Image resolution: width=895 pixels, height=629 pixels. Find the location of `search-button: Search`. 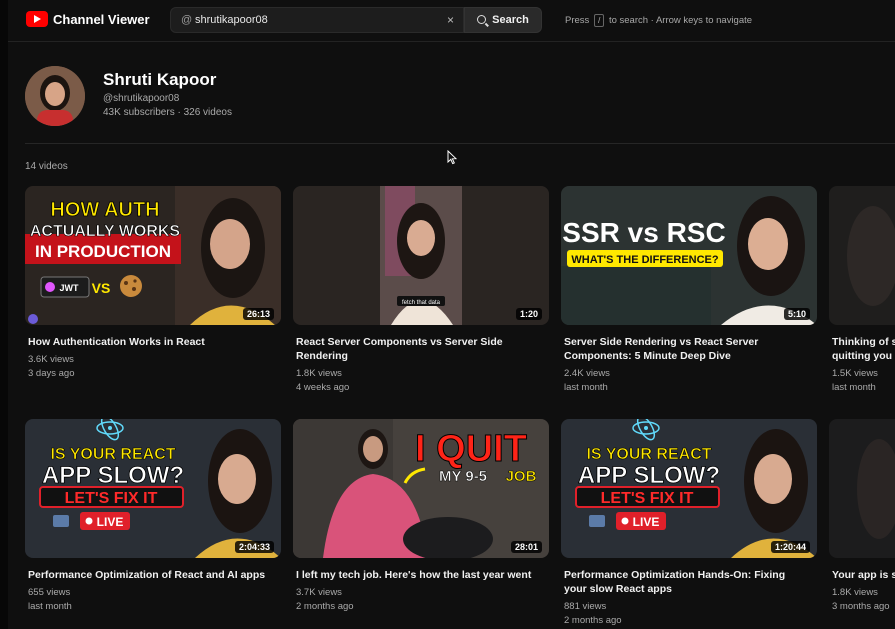

search-button: Search is located at coordinates (503, 20).